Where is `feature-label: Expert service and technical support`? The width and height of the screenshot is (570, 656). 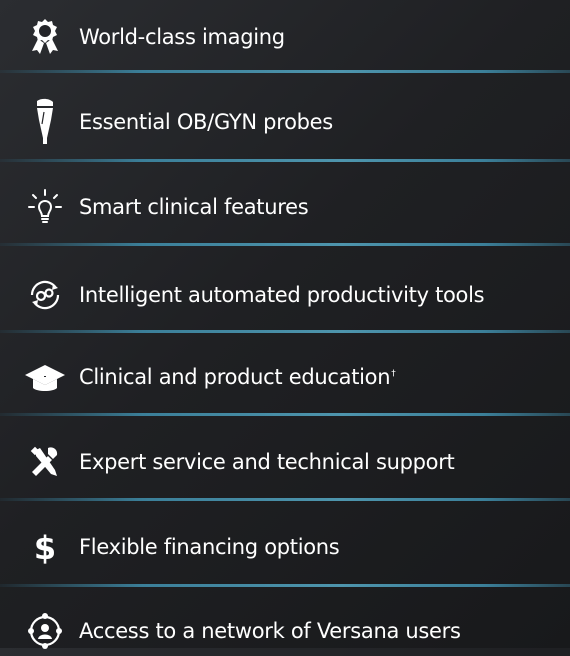 feature-label: Expert service and technical support is located at coordinates (267, 461).